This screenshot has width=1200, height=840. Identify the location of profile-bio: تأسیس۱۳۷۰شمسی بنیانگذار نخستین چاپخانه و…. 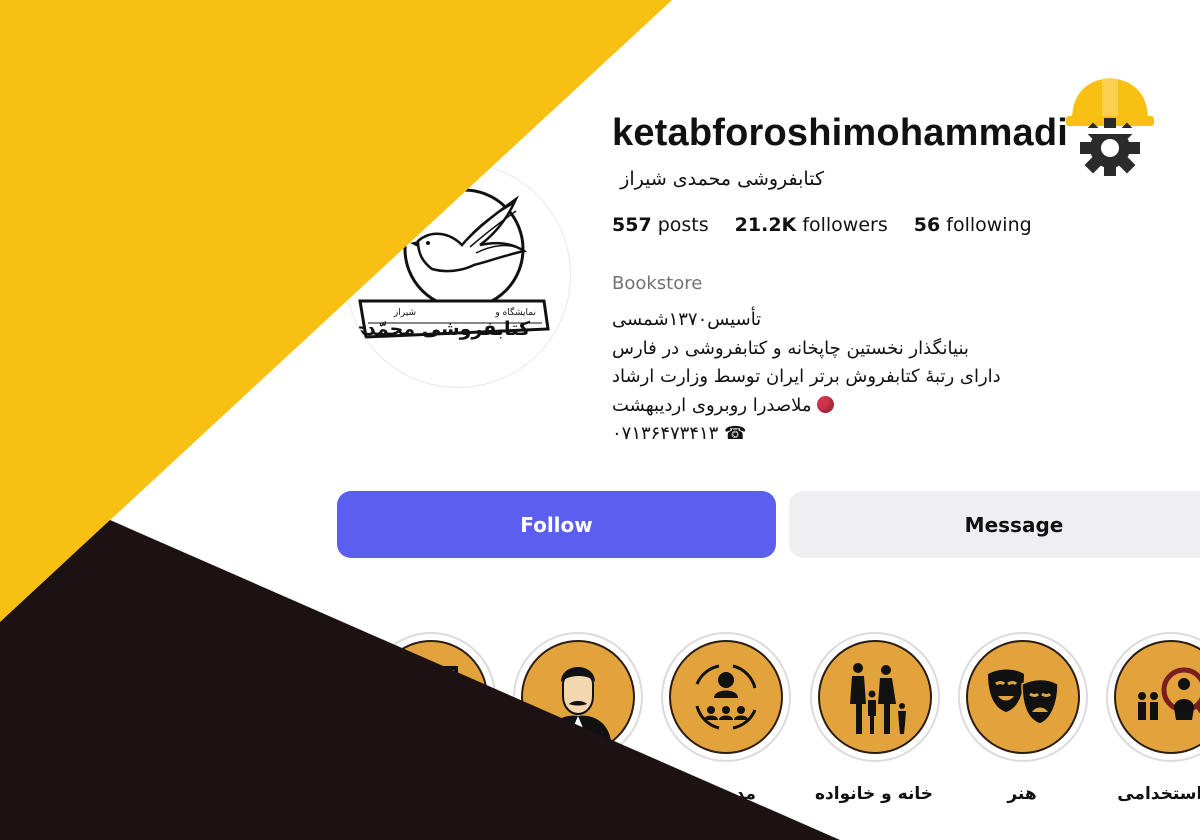
(832, 377).